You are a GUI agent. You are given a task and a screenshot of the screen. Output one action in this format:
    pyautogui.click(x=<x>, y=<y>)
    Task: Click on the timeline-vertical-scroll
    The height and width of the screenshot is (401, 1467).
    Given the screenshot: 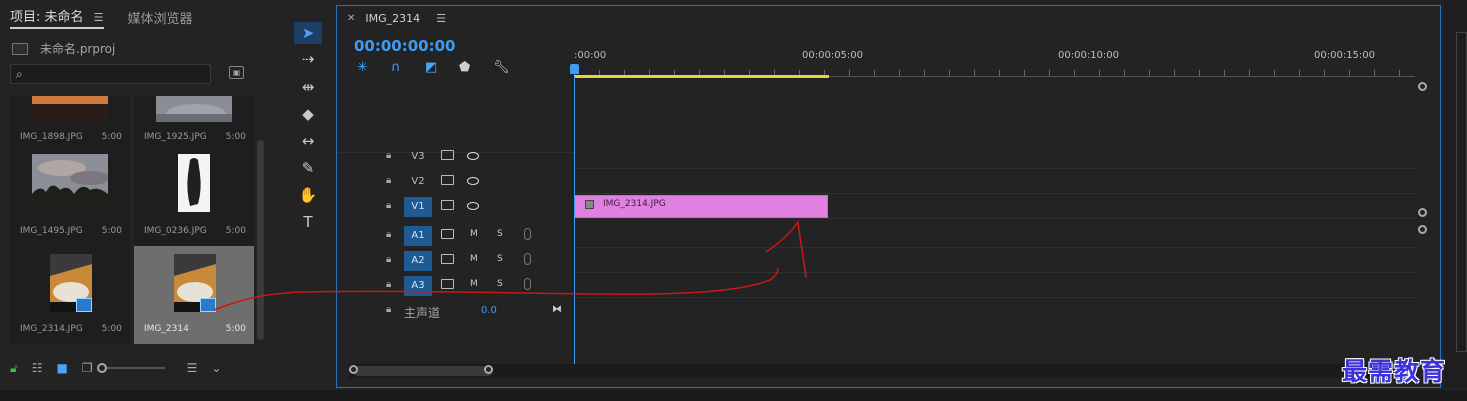 What is the action you would take?
    pyautogui.click(x=1423, y=222)
    